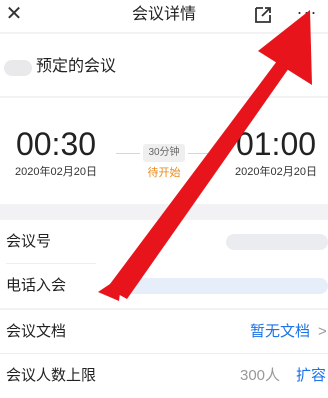 This screenshot has width=328, height=398. I want to click on end-time: 01:00, so click(276, 144).